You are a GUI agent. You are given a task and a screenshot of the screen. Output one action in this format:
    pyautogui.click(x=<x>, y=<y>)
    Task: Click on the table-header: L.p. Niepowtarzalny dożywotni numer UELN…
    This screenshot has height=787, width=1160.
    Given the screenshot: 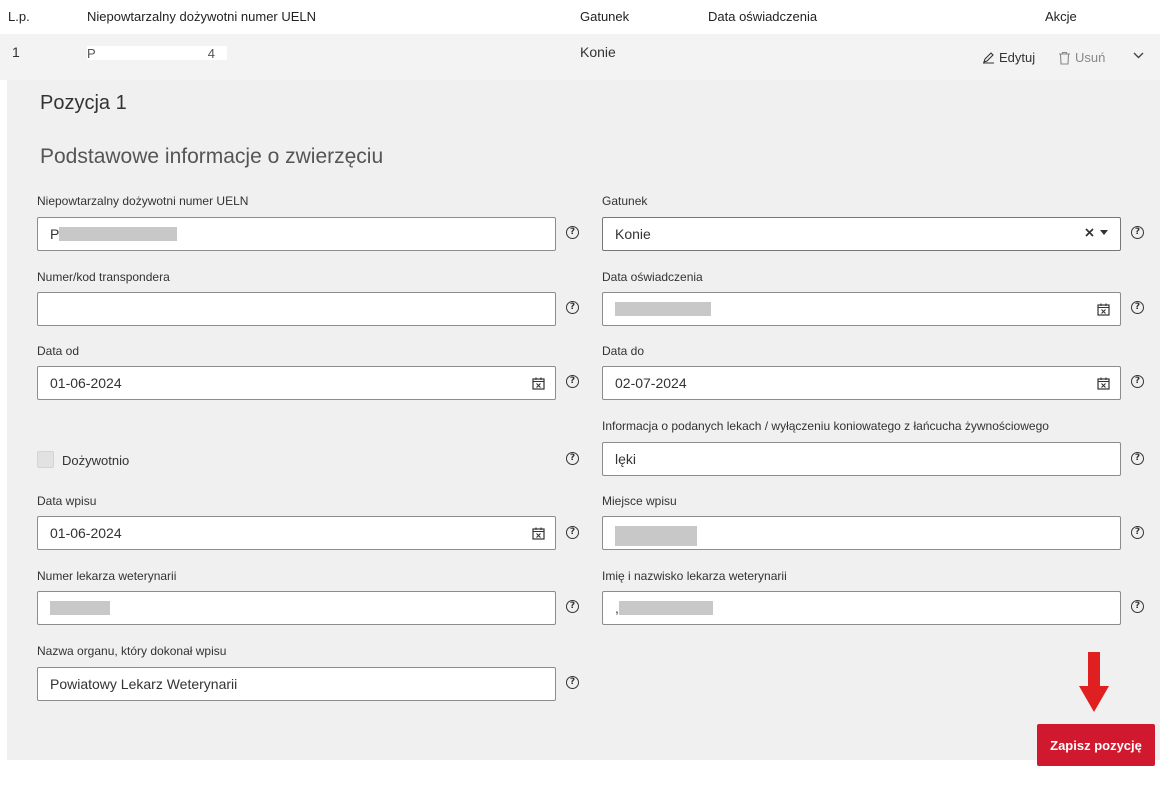 What is the action you would take?
    pyautogui.click(x=580, y=17)
    